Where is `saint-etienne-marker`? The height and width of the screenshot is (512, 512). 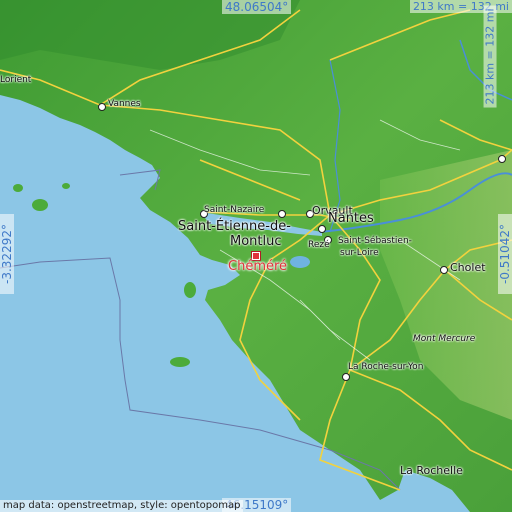
saint-etienne-marker is located at coordinates (282, 214).